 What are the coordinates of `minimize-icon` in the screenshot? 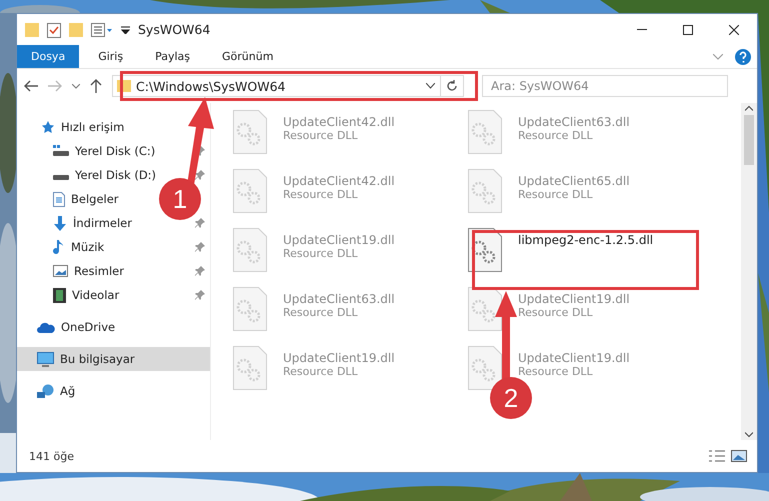 It's located at (642, 29).